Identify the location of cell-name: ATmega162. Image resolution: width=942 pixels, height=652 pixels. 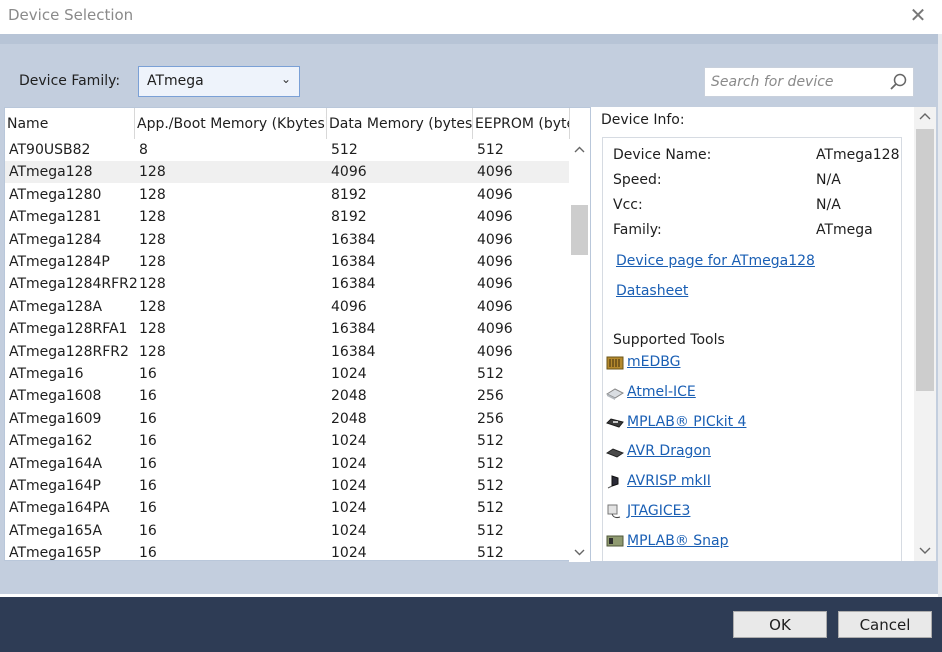
(51, 441).